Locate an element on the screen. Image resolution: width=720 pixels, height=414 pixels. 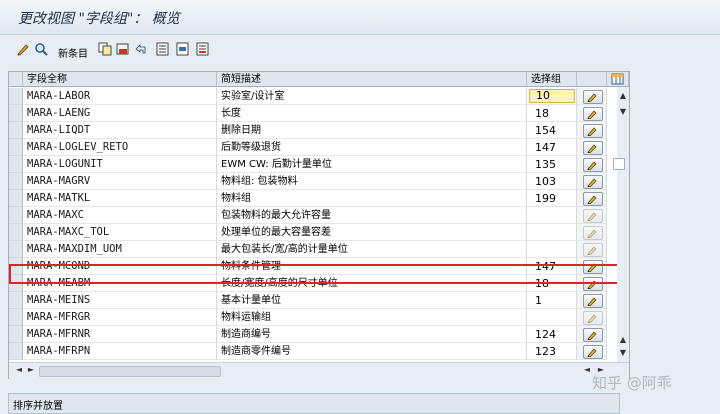
table-row: MARA-MFRNR 制造商编号 124 is located at coordinates (315, 334).